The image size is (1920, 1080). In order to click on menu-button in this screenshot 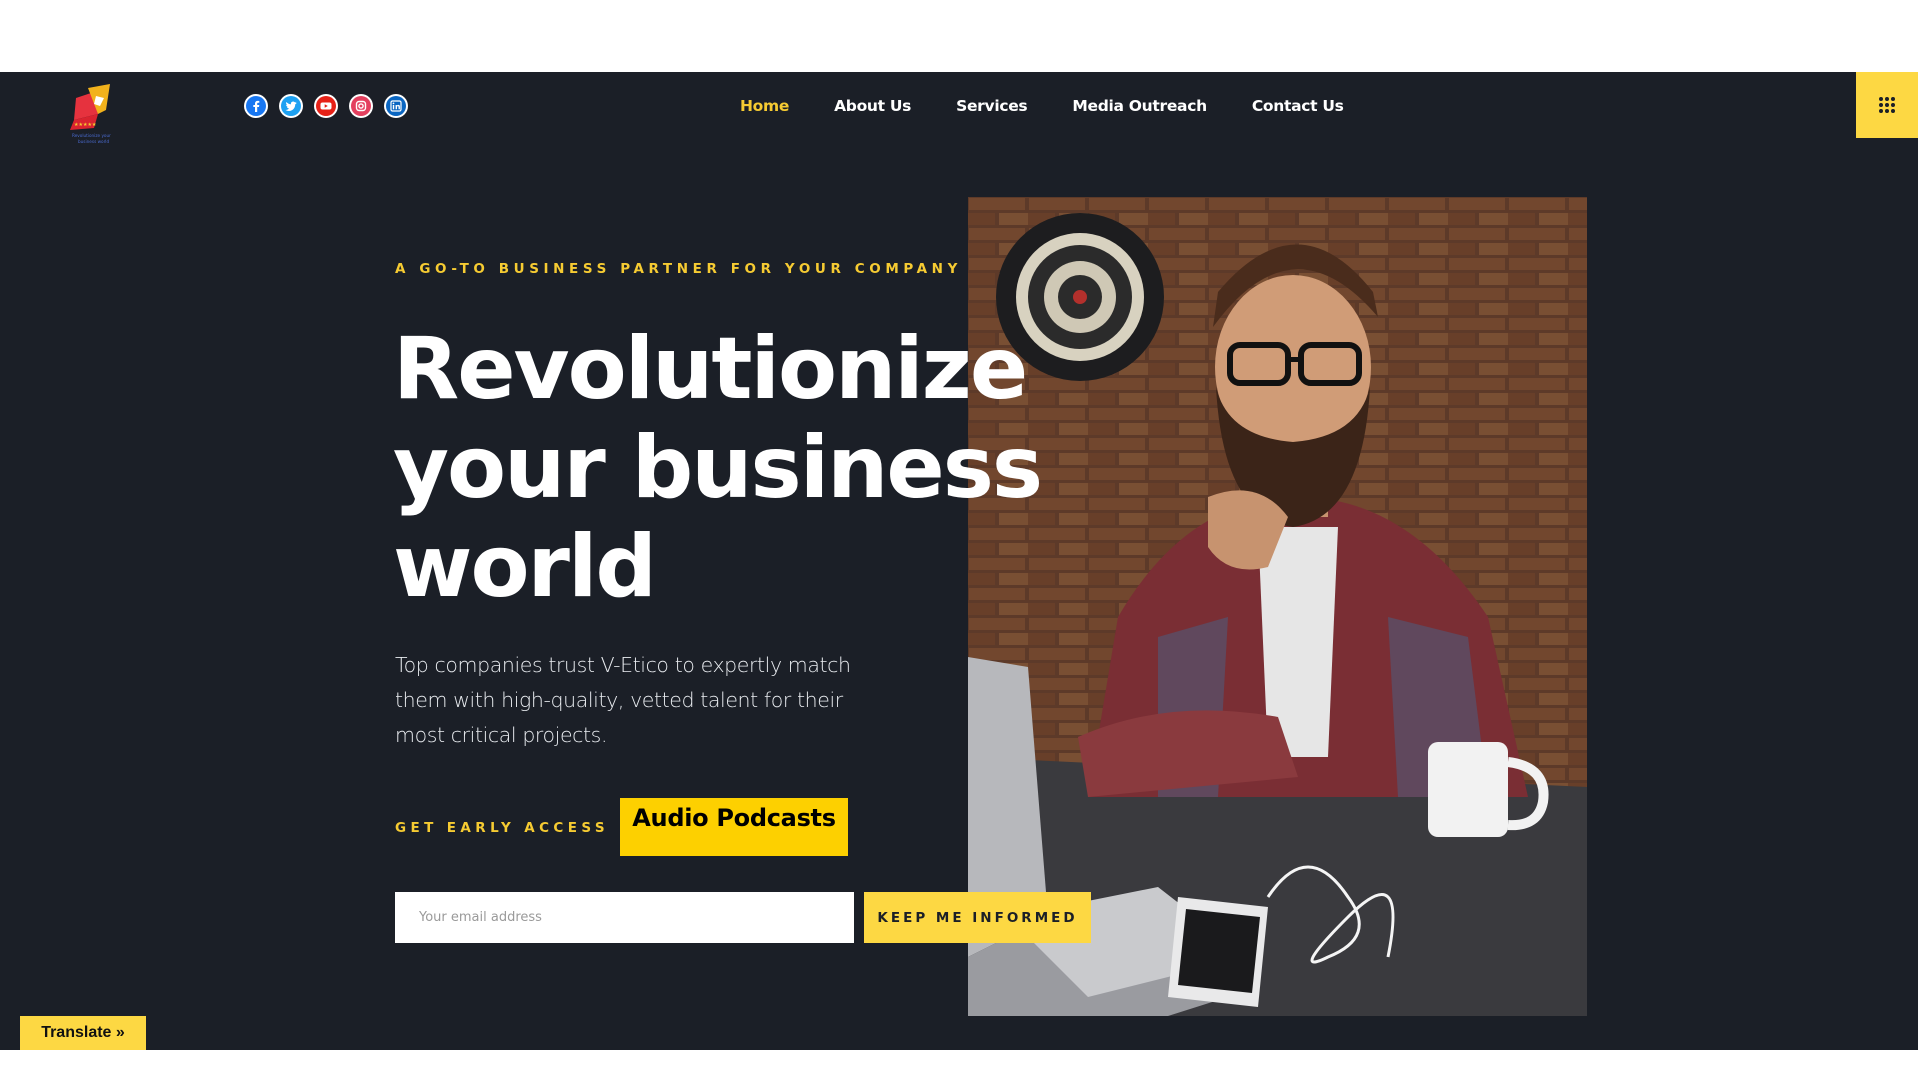, I will do `click(1887, 105)`.